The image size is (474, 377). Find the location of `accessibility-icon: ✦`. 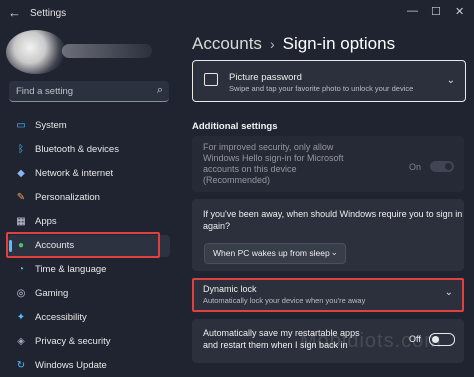

accessibility-icon: ✦ is located at coordinates (21, 317).